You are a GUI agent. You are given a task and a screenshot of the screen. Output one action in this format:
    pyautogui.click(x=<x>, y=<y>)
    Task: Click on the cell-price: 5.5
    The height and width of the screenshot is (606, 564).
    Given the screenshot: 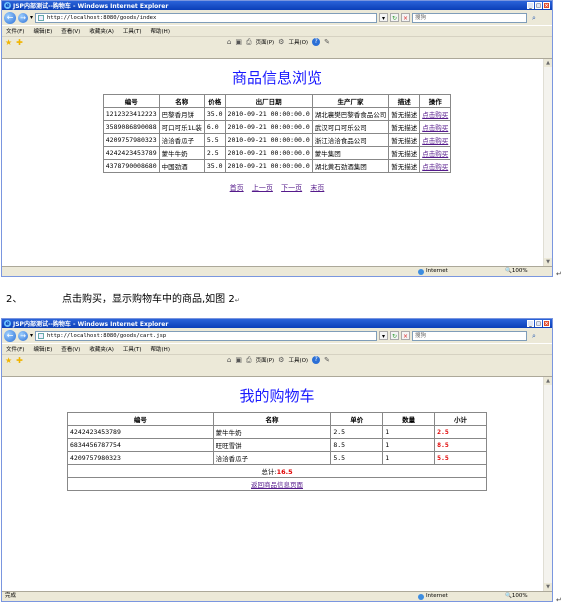 What is the action you would take?
    pyautogui.click(x=214, y=140)
    